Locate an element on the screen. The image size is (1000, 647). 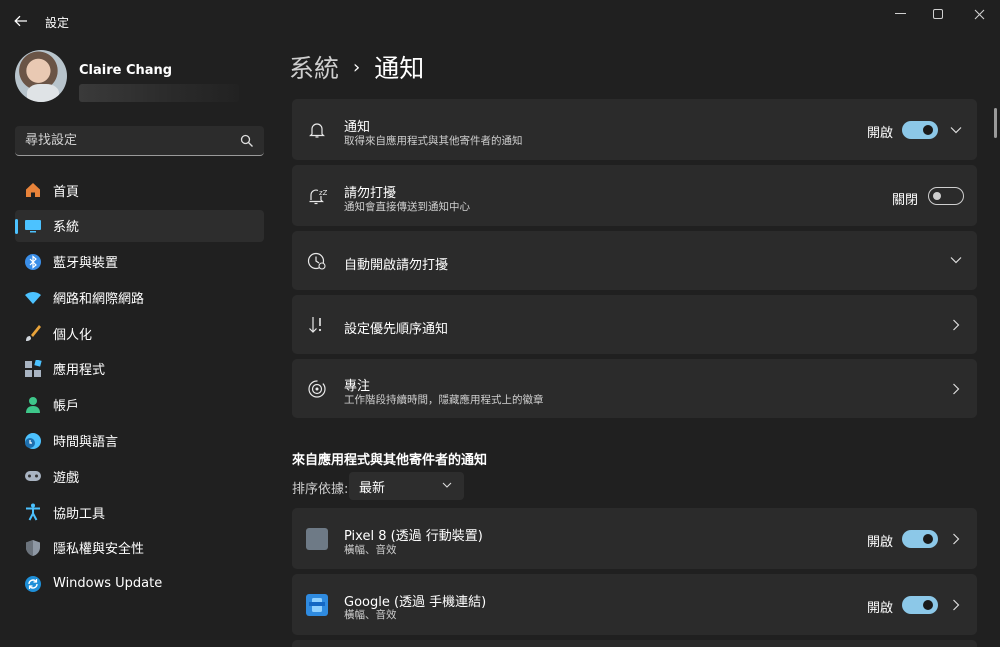
phone-link-app-icon is located at coordinates (317, 605).